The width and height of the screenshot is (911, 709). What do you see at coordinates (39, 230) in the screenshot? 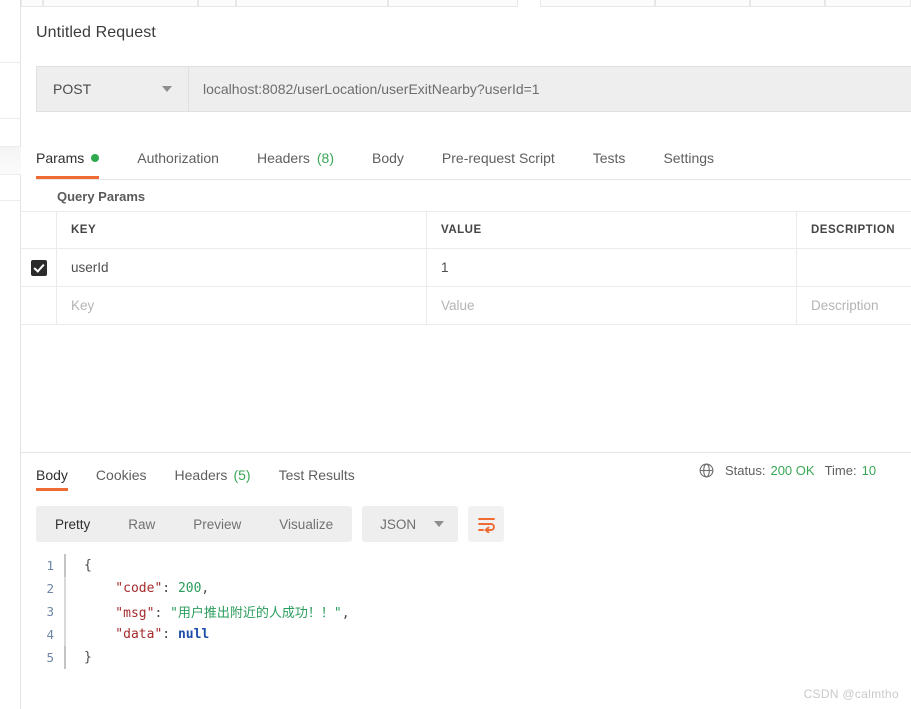
I see `header-cell-check` at bounding box center [39, 230].